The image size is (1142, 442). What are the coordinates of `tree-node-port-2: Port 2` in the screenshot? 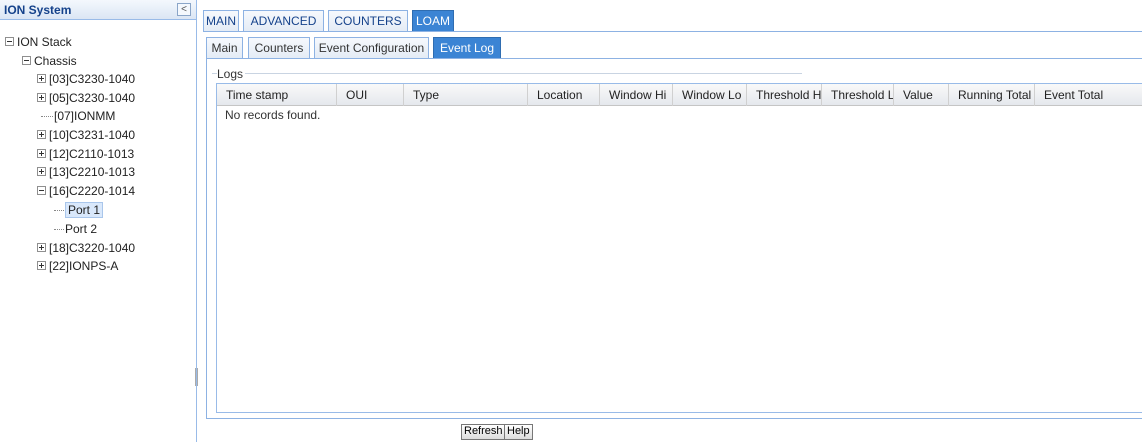 It's located at (75, 229).